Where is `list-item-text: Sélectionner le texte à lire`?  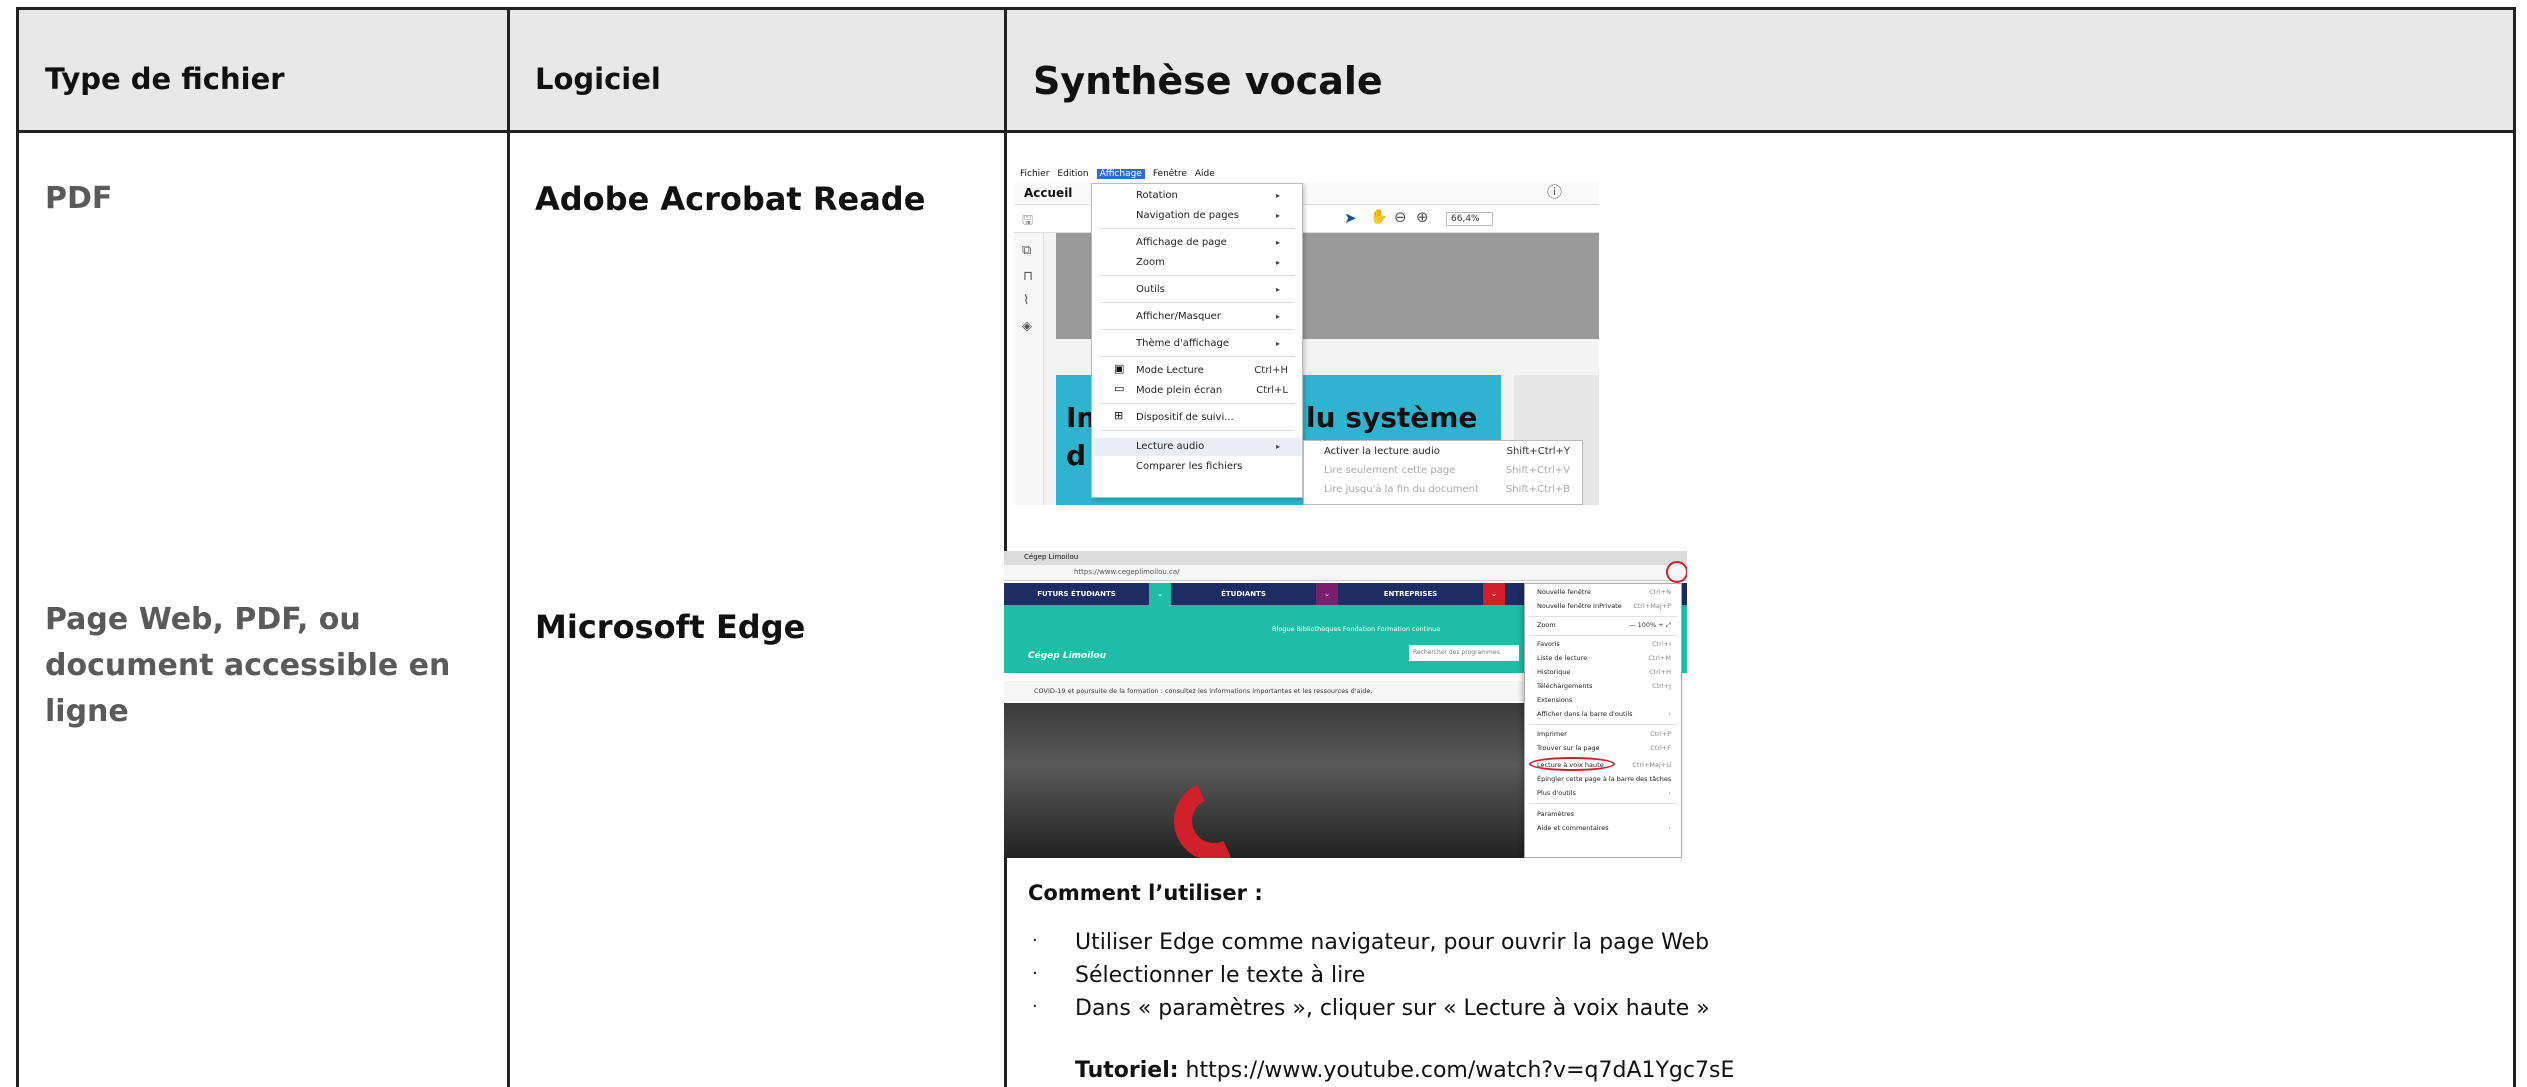
list-item-text: Sélectionner le texte à lire is located at coordinates (1220, 975).